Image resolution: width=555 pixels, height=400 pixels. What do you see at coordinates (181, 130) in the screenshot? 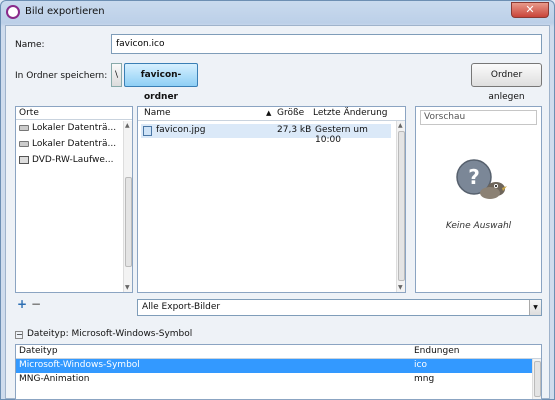
I see `file-name: favicon.jpg` at bounding box center [181, 130].